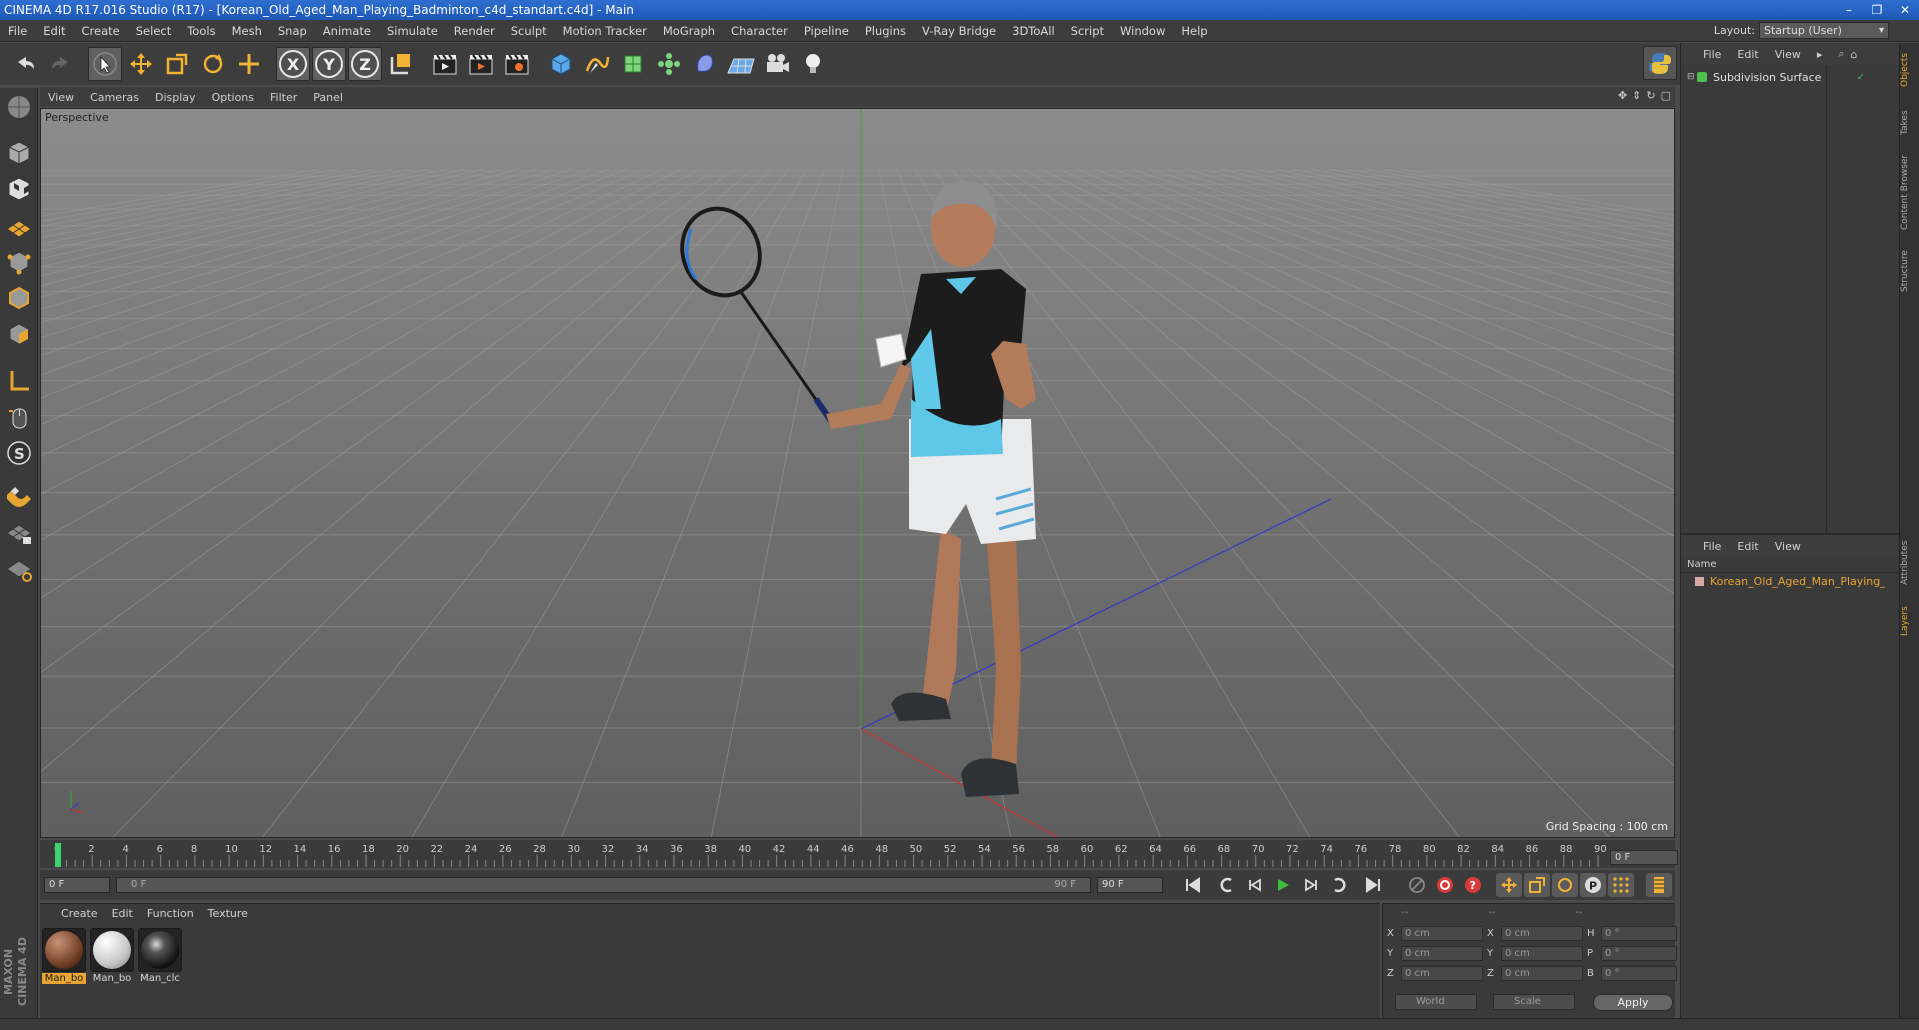 This screenshot has width=1919, height=1030. I want to click on mode-make-editable-button, so click(19, 107).